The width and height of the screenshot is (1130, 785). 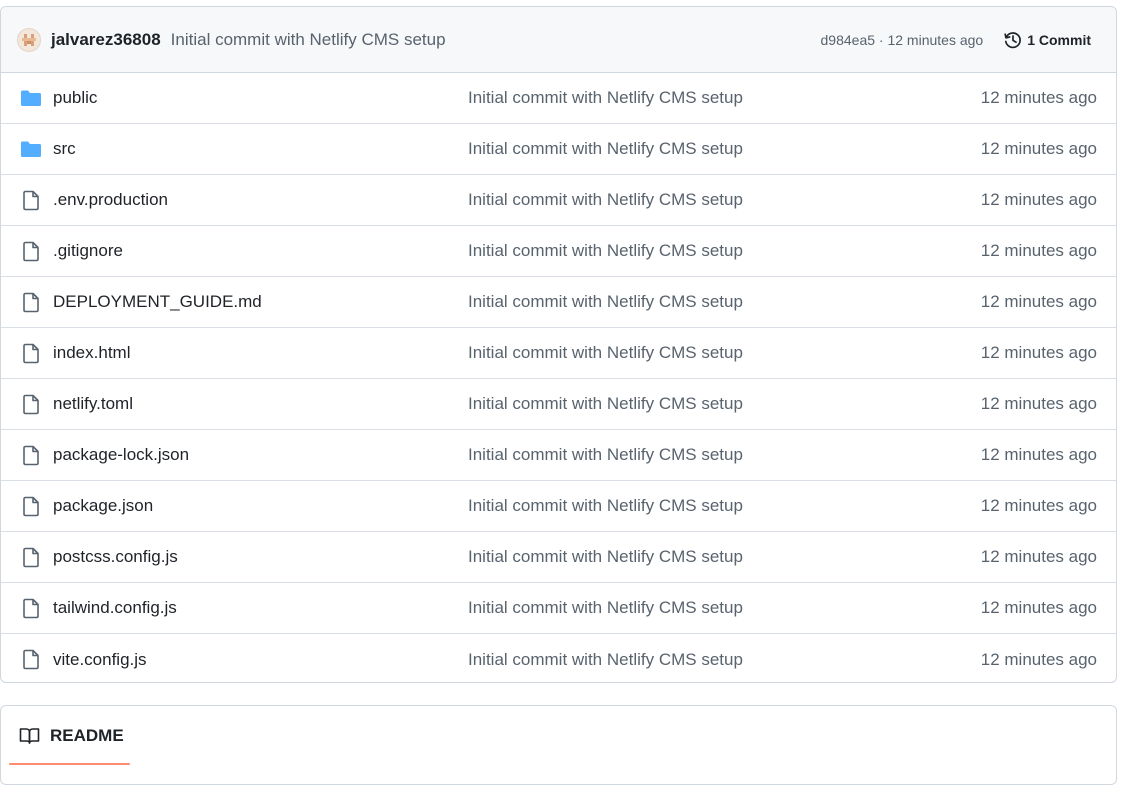 What do you see at coordinates (100, 660) in the screenshot?
I see `file-name-link: vite.config.js` at bounding box center [100, 660].